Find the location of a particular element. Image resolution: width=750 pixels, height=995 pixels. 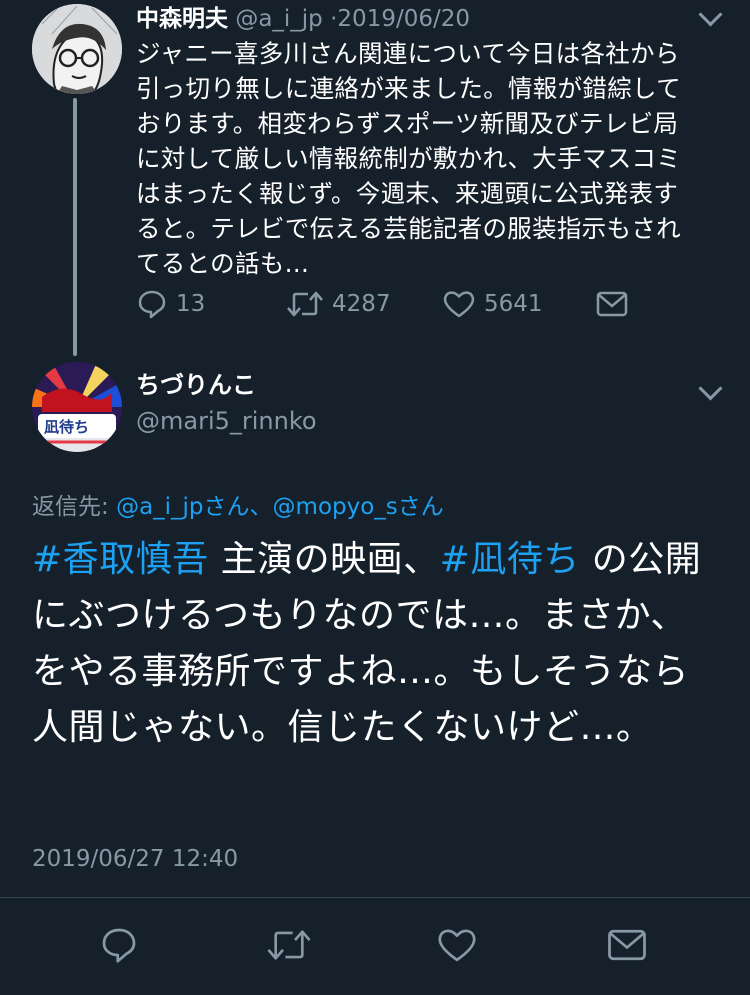

reply-button is located at coordinates (119, 945).